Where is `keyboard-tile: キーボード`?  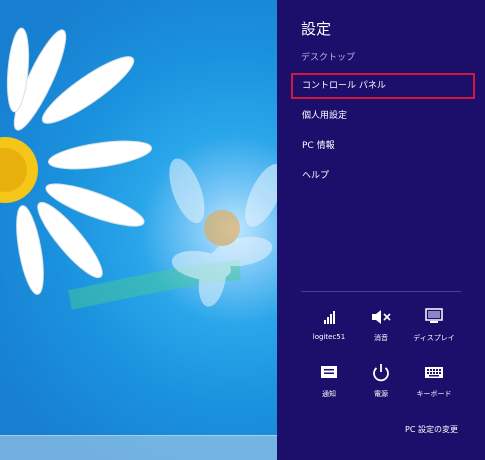 keyboard-tile: キーボード is located at coordinates (434, 388).